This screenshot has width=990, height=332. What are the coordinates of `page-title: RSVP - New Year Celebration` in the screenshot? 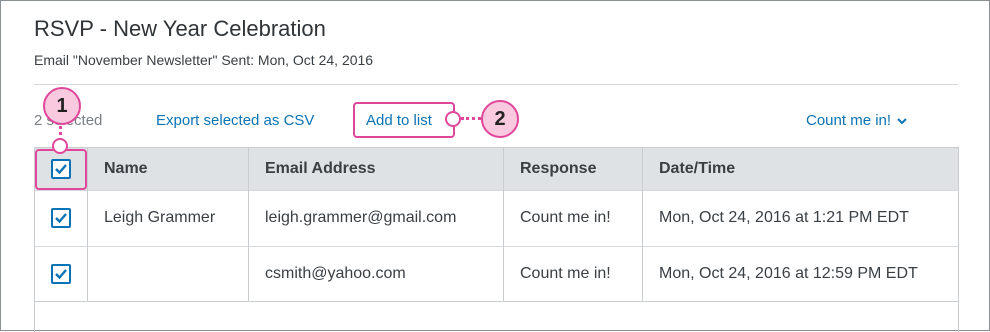 It's located at (180, 28).